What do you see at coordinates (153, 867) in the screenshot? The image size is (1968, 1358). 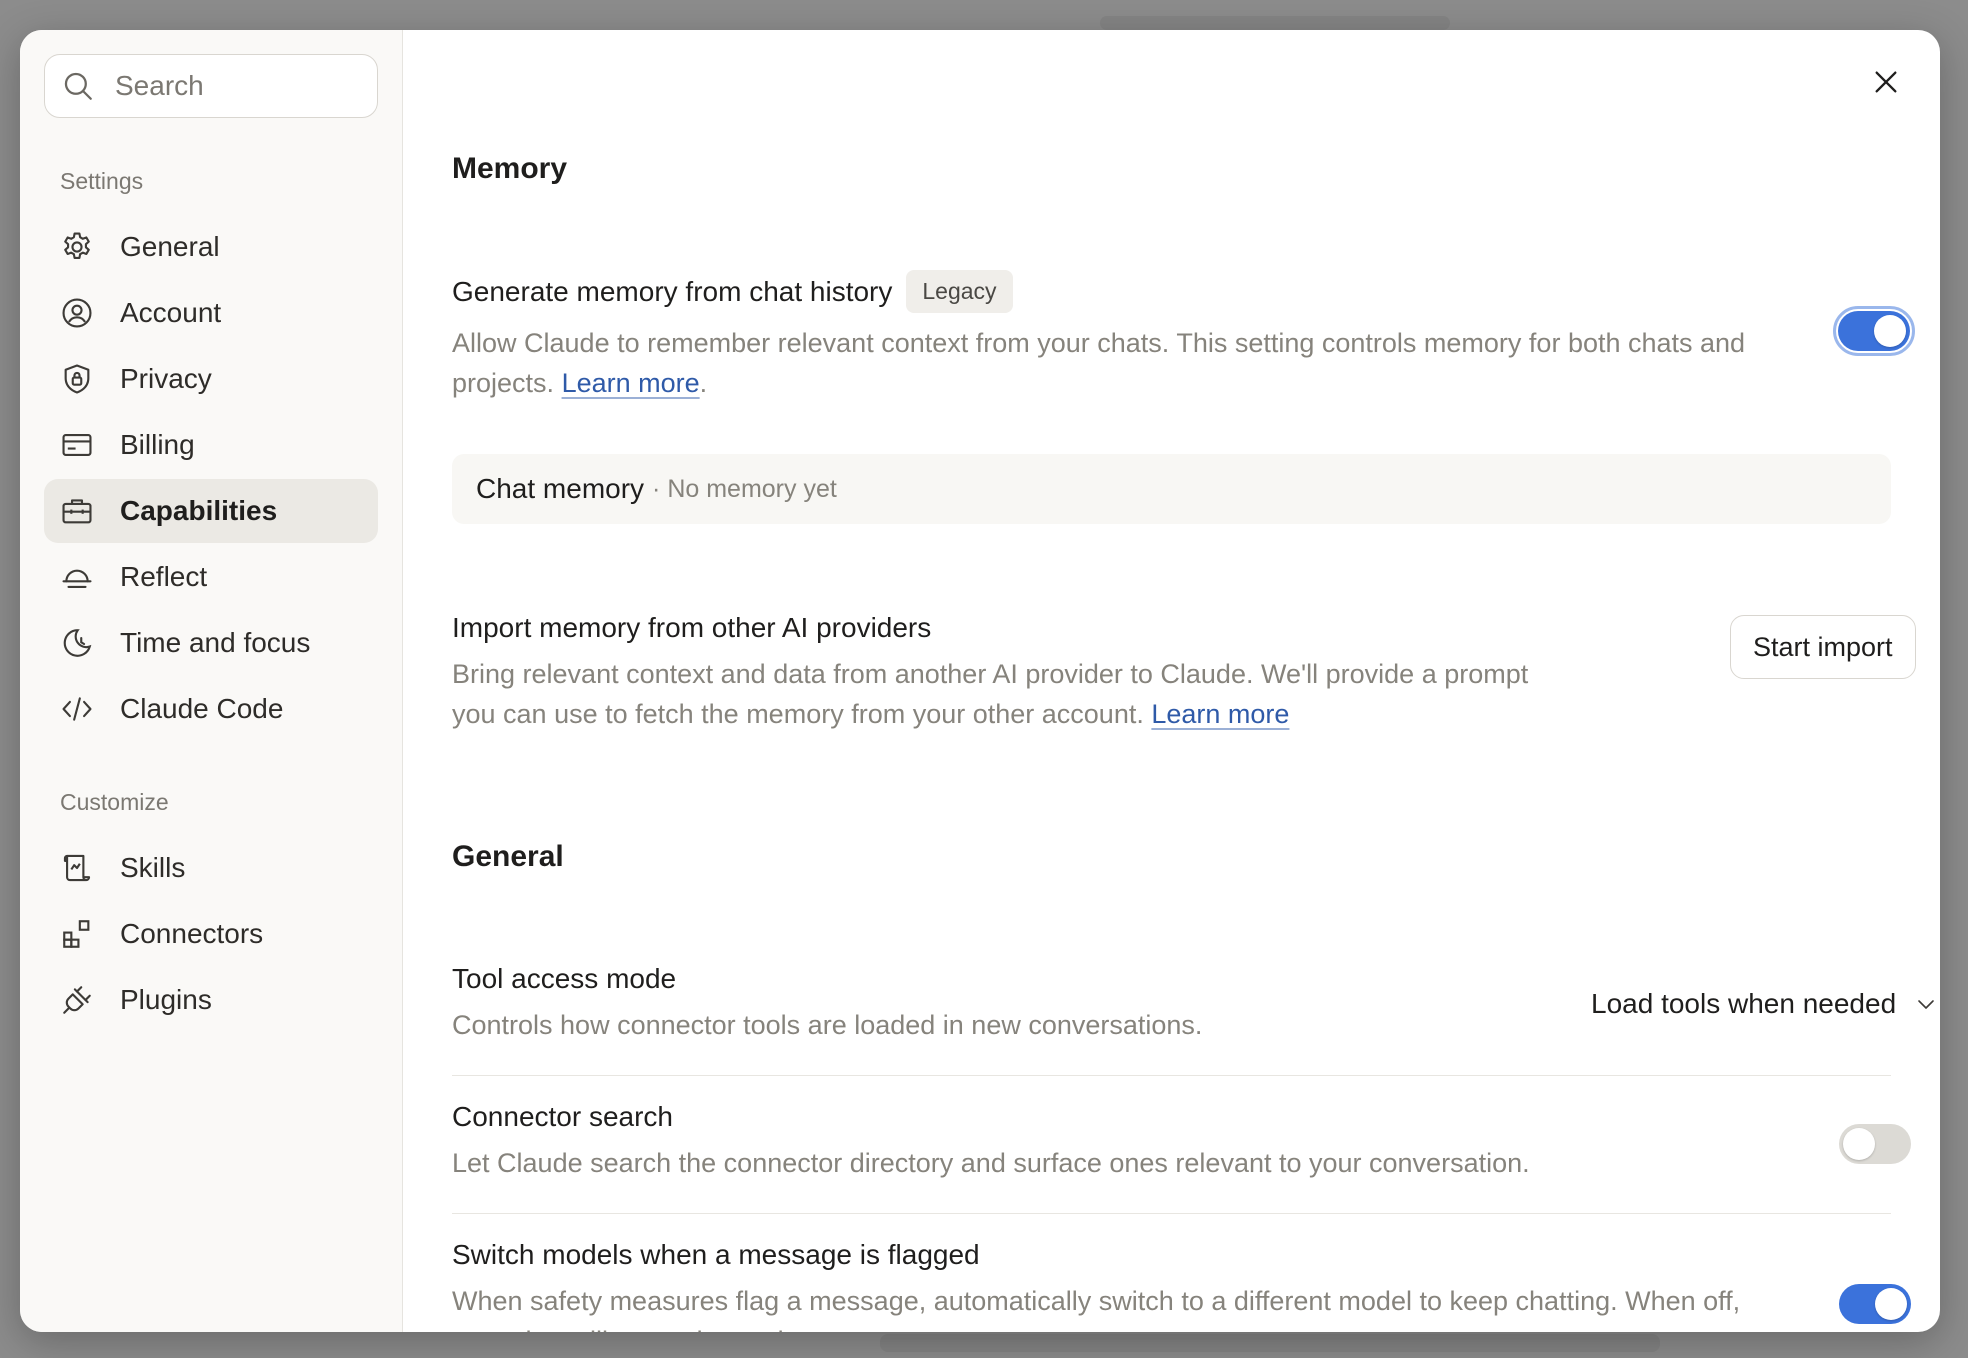 I see `sidebar-item-label: Skills` at bounding box center [153, 867].